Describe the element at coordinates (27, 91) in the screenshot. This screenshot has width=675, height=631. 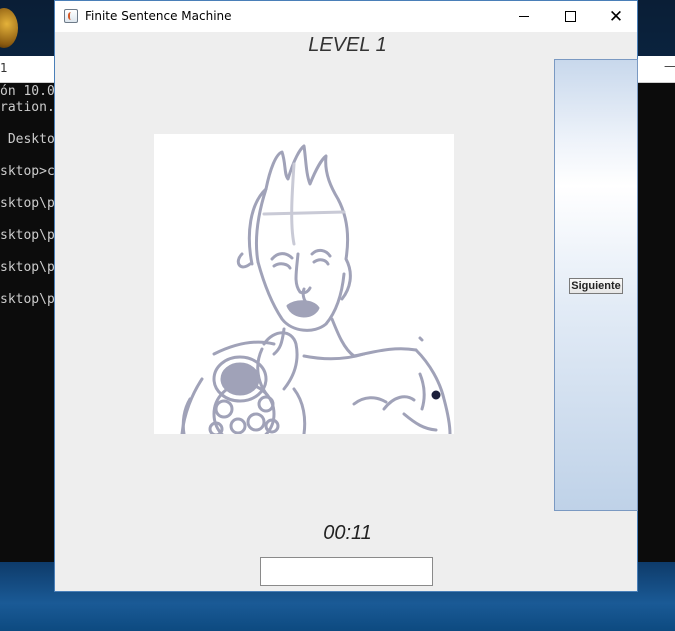
I see `console-line: ón 10.0` at that location.